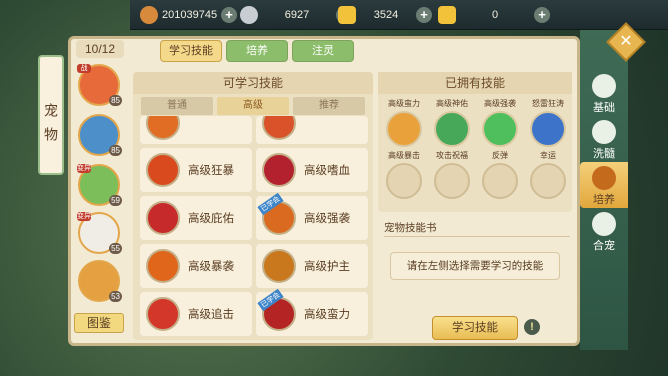 The height and width of the screenshot is (376, 668). I want to click on nav-basic: 基础, so click(604, 93).